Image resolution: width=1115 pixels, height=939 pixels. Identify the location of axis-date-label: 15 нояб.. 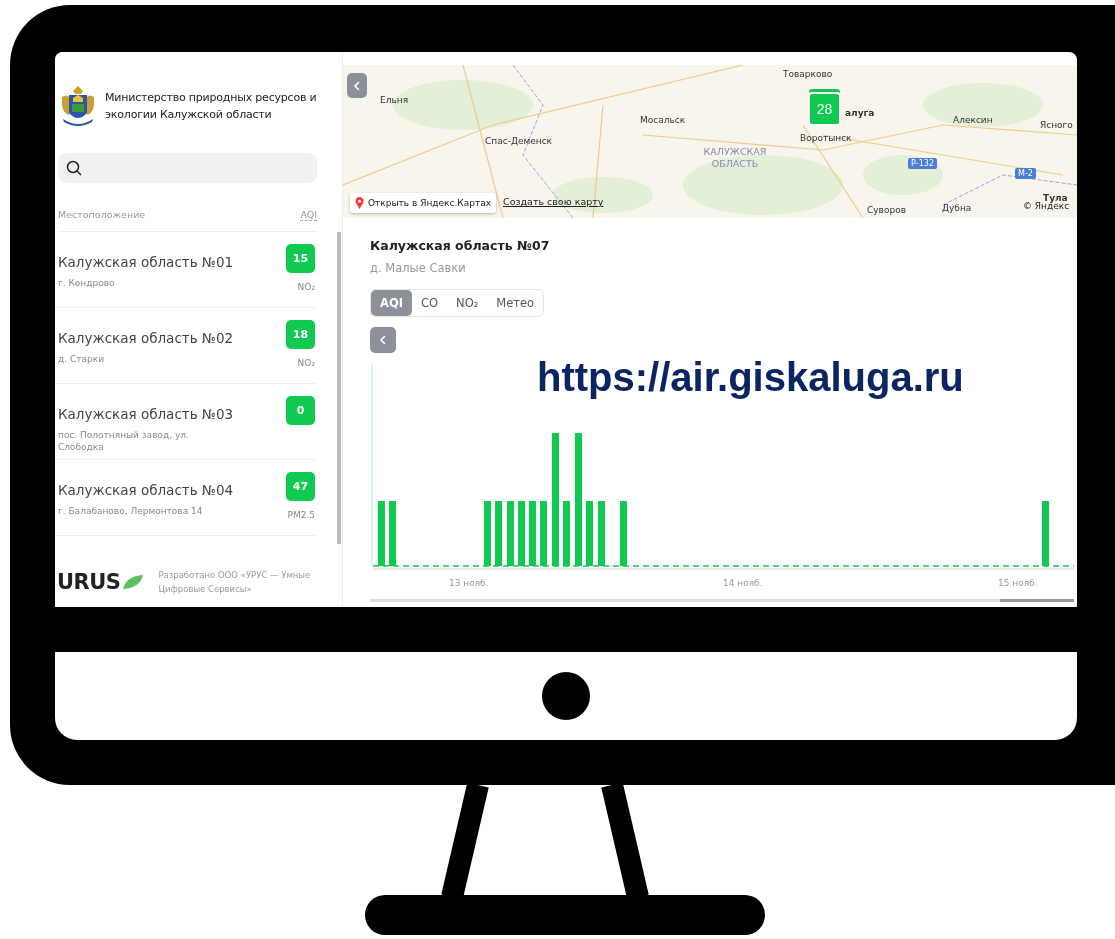
(1018, 583).